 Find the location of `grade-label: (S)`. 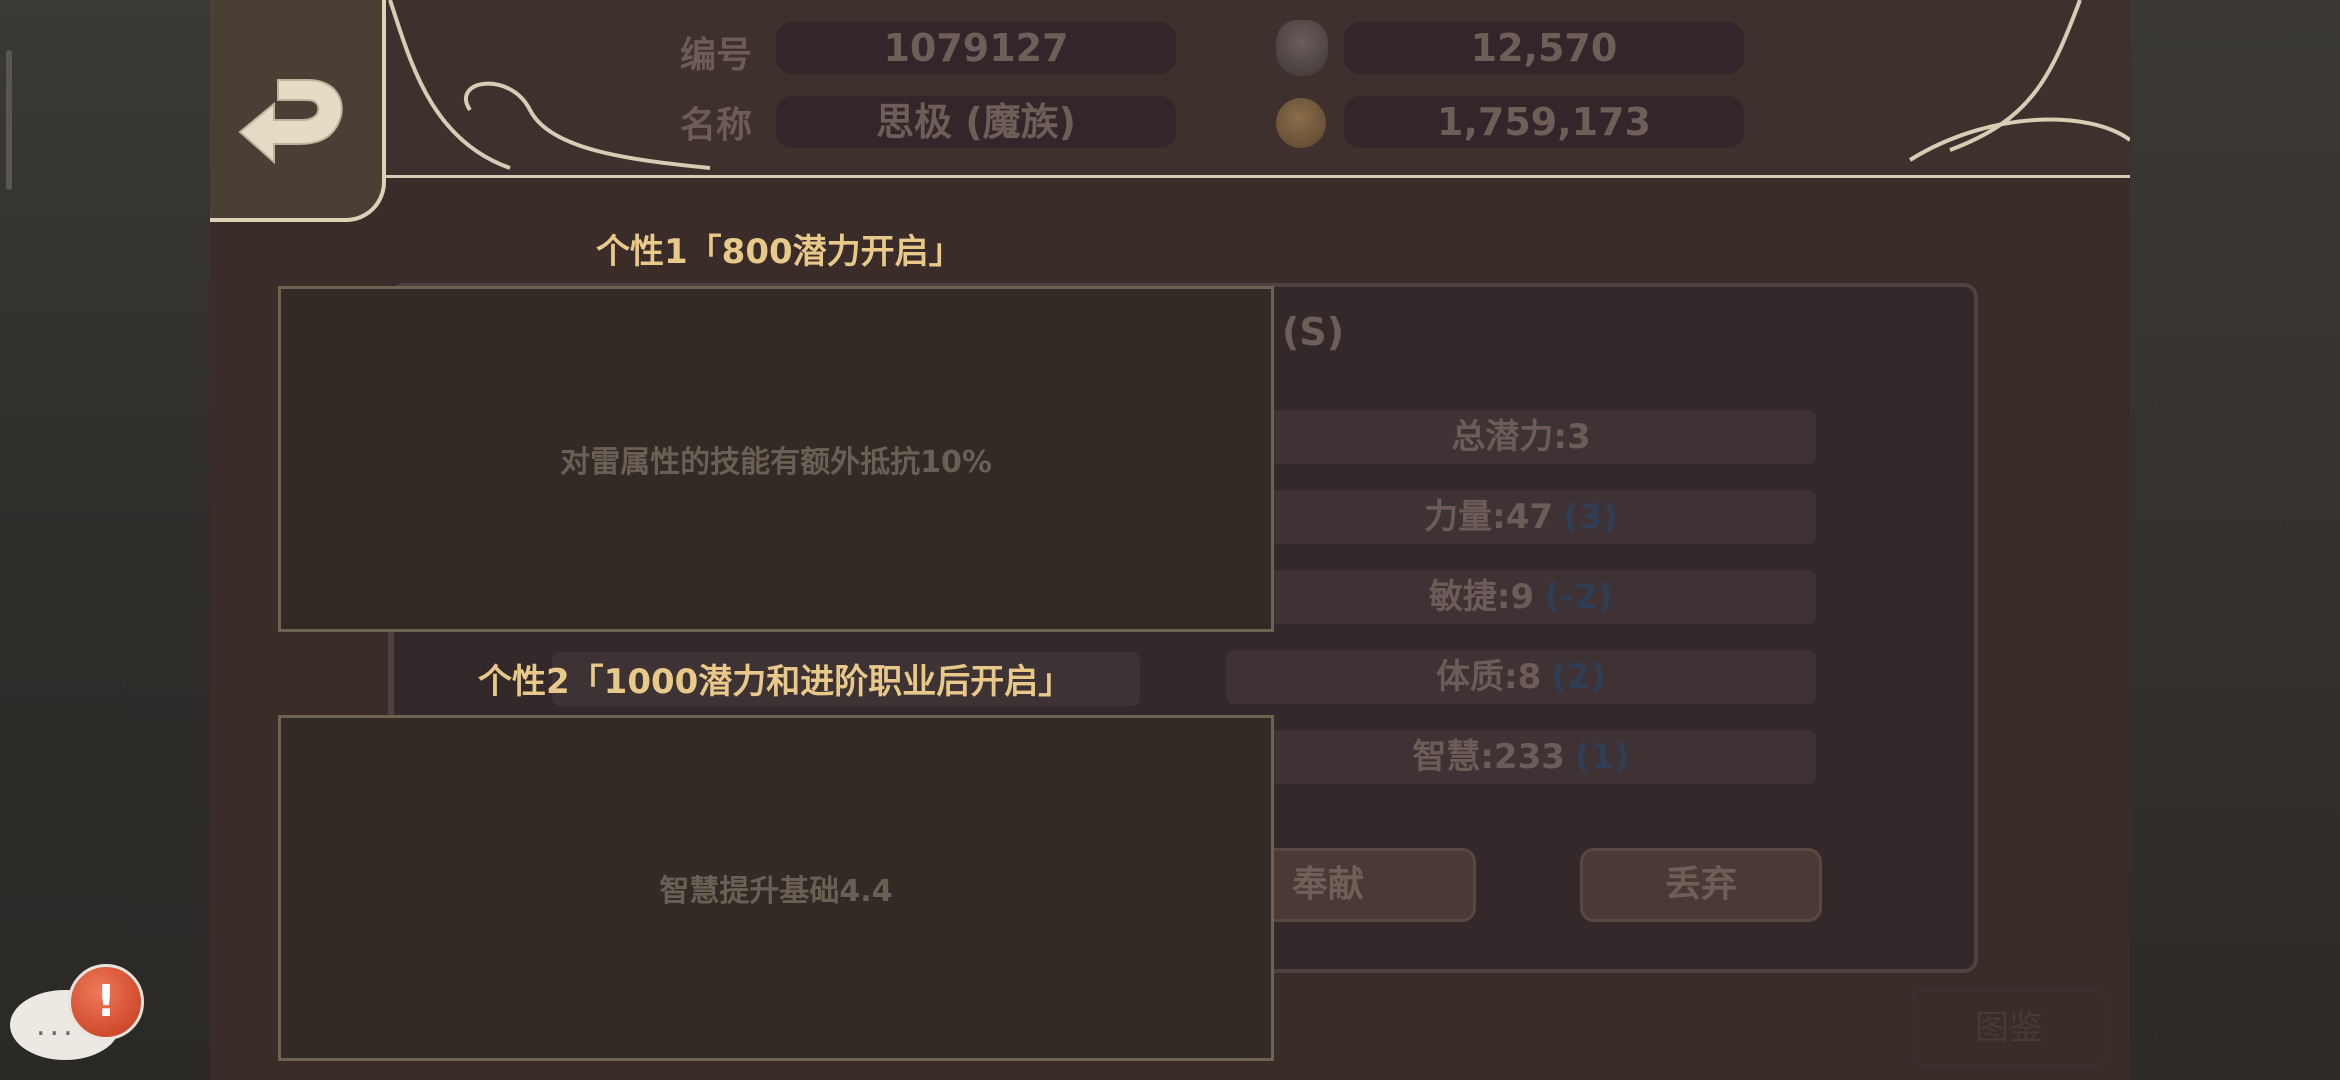

grade-label: (S) is located at coordinates (1313, 332).